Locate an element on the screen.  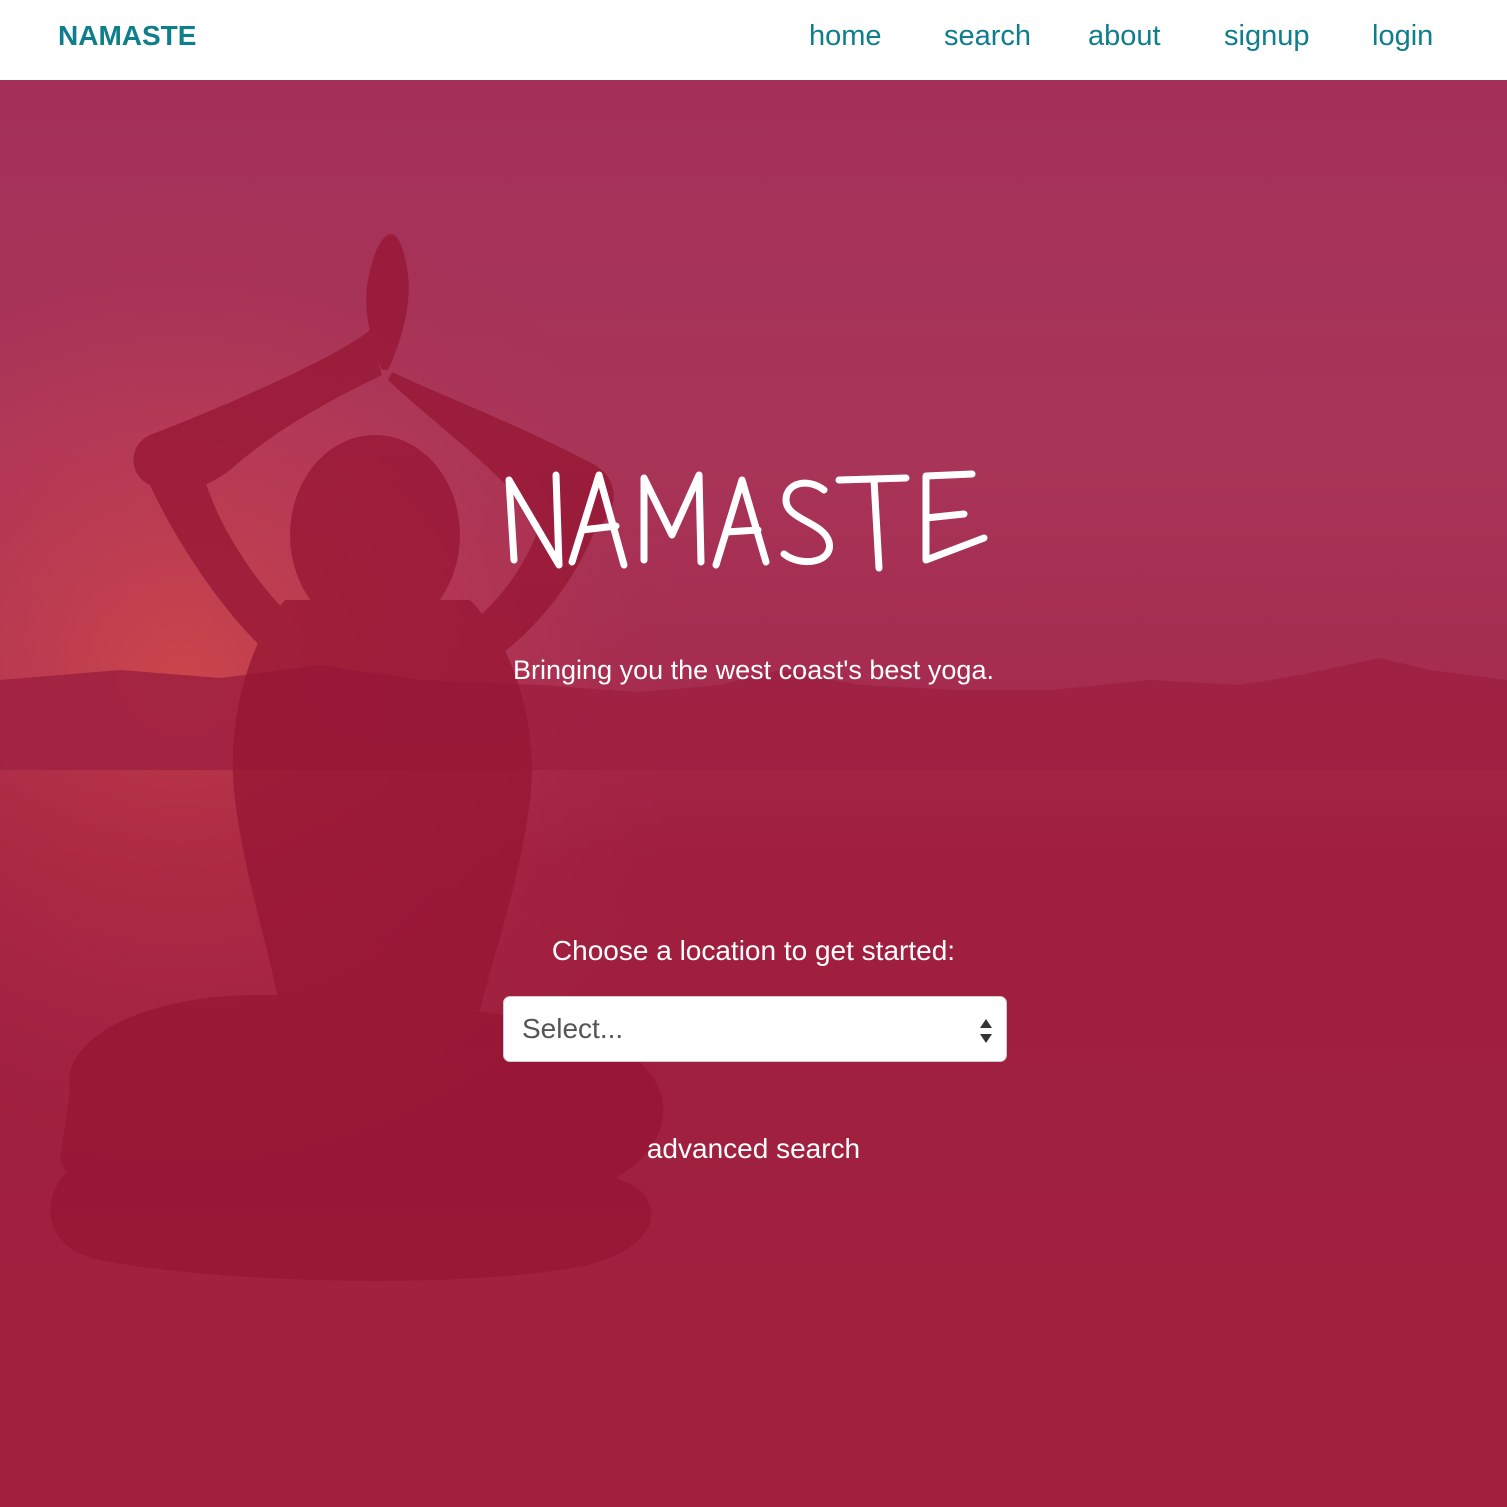
nav-link-login: login is located at coordinates (1402, 36).